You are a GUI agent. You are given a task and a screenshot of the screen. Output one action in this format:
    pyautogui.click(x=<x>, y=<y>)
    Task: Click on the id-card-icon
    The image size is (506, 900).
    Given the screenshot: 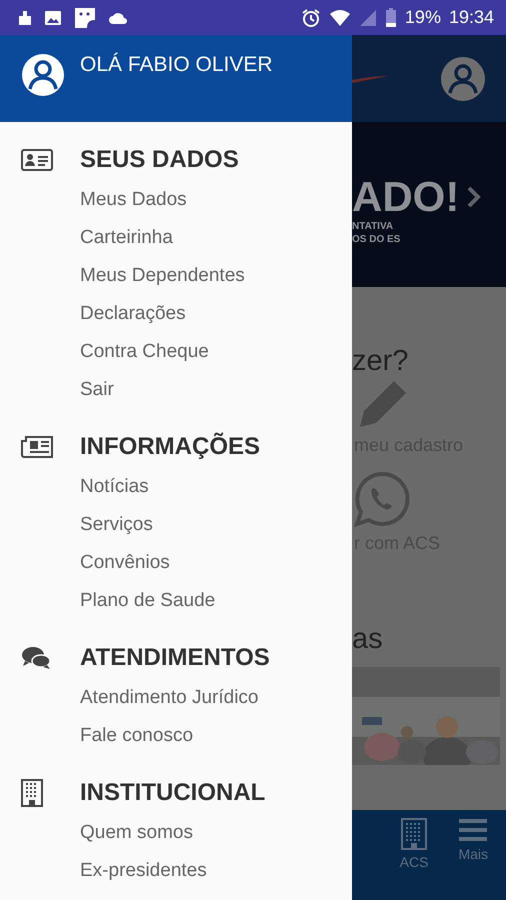 What is the action you would take?
    pyautogui.click(x=37, y=160)
    